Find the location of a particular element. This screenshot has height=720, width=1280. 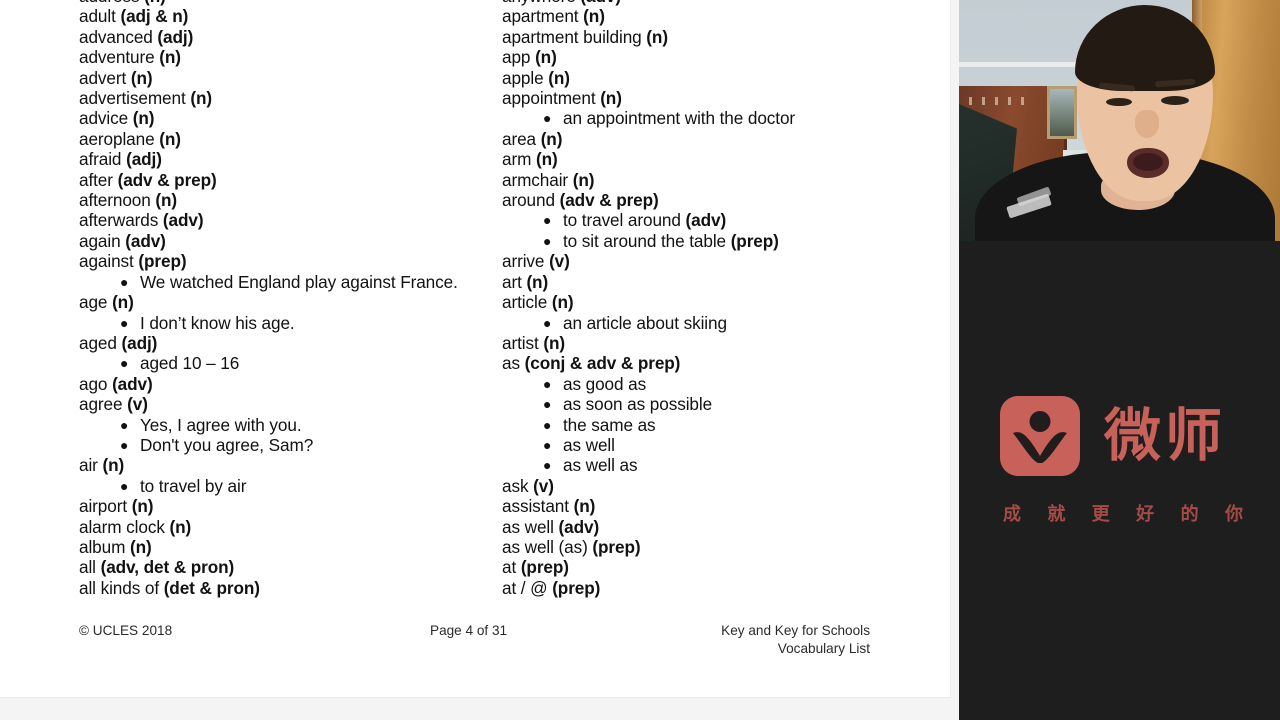

example-text: aged 10 – 16 is located at coordinates (190, 363).